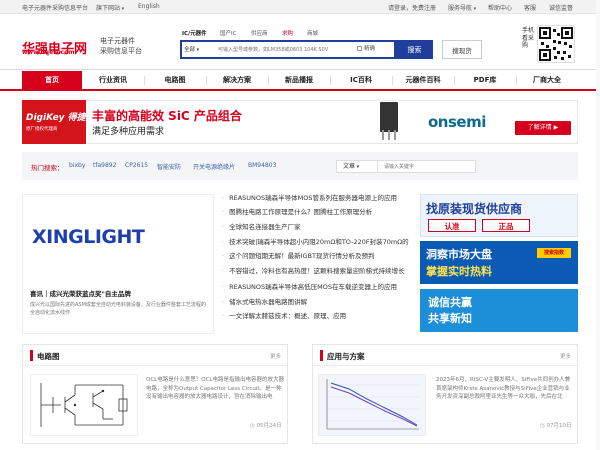  I want to click on xinglight-logo: XINGLIGHT, so click(88, 237).